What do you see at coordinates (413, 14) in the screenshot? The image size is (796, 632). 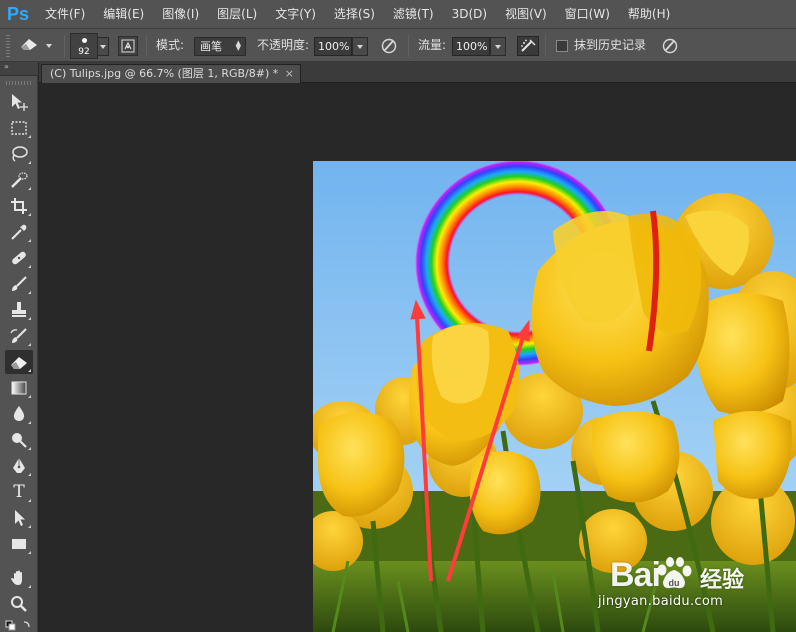 I see `menu-filter: 滤镜(T)` at bounding box center [413, 14].